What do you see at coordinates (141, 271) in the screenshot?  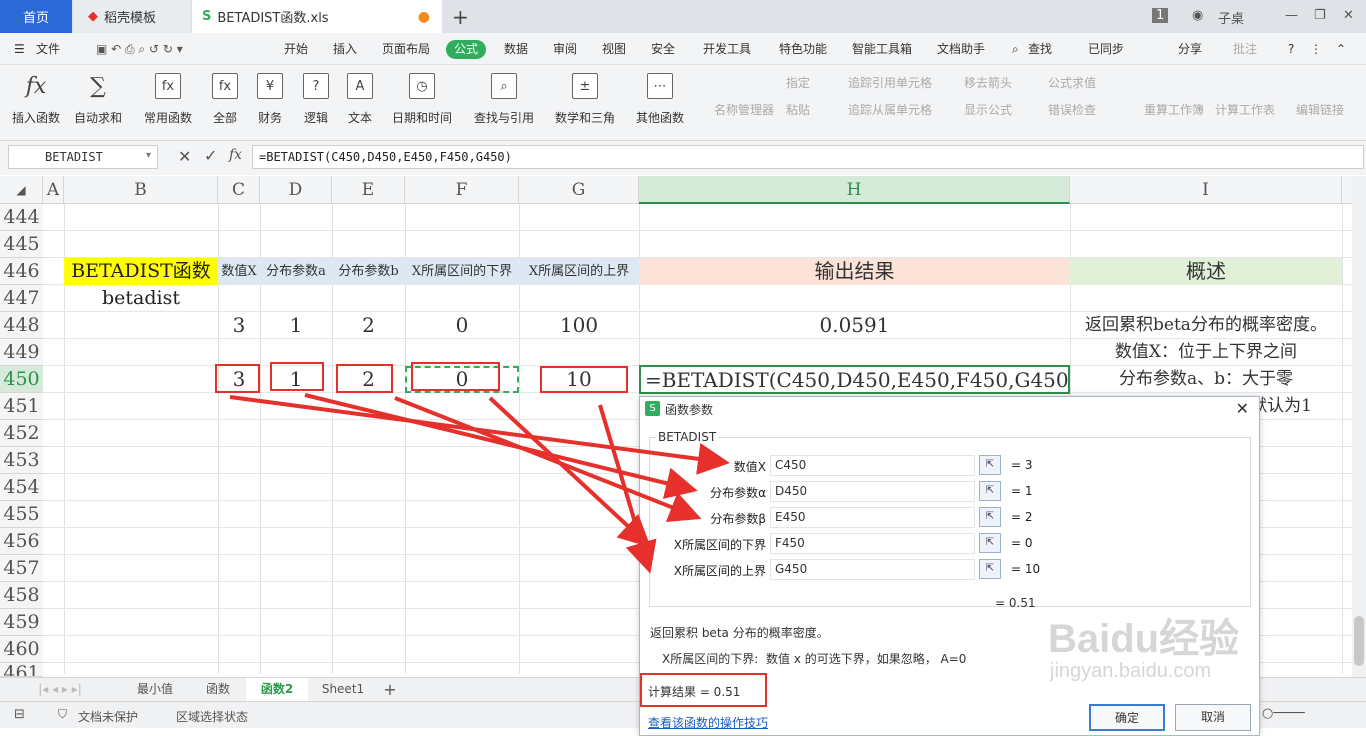 I see `cell-b446-title: BETADIST函数` at bounding box center [141, 271].